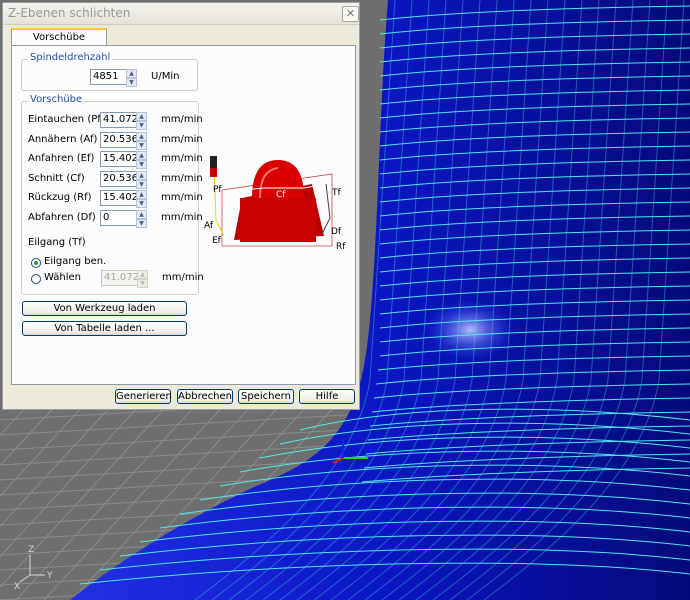 This screenshot has width=690, height=600. What do you see at coordinates (183, 277) in the screenshot?
I see `rapid-feed-unit: mm/min` at bounding box center [183, 277].